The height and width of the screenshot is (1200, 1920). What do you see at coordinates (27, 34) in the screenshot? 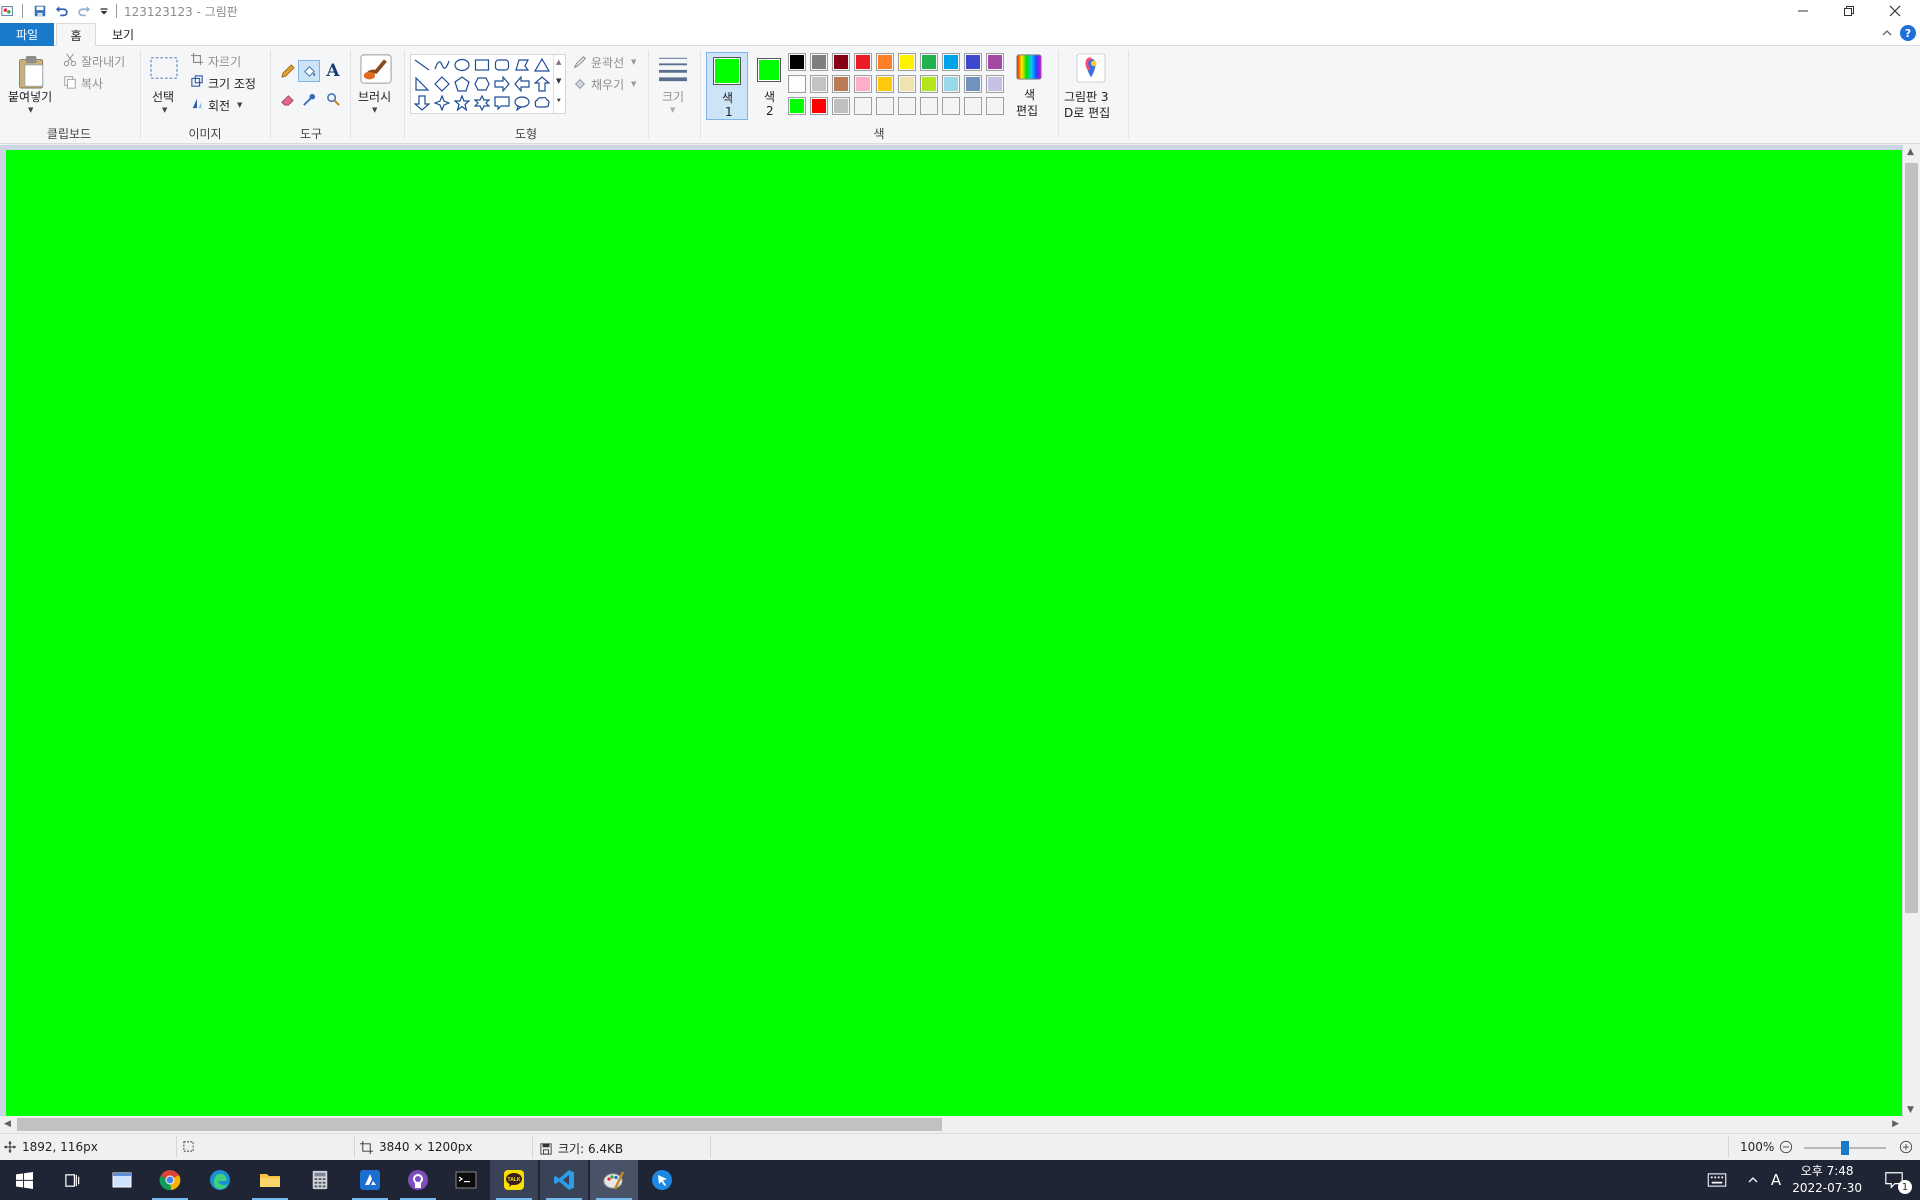
I see `tab-file: 파일` at bounding box center [27, 34].